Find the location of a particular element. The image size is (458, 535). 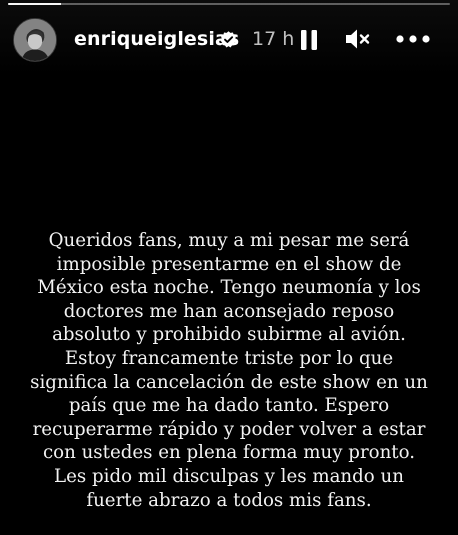

more-options-icon is located at coordinates (413, 39).